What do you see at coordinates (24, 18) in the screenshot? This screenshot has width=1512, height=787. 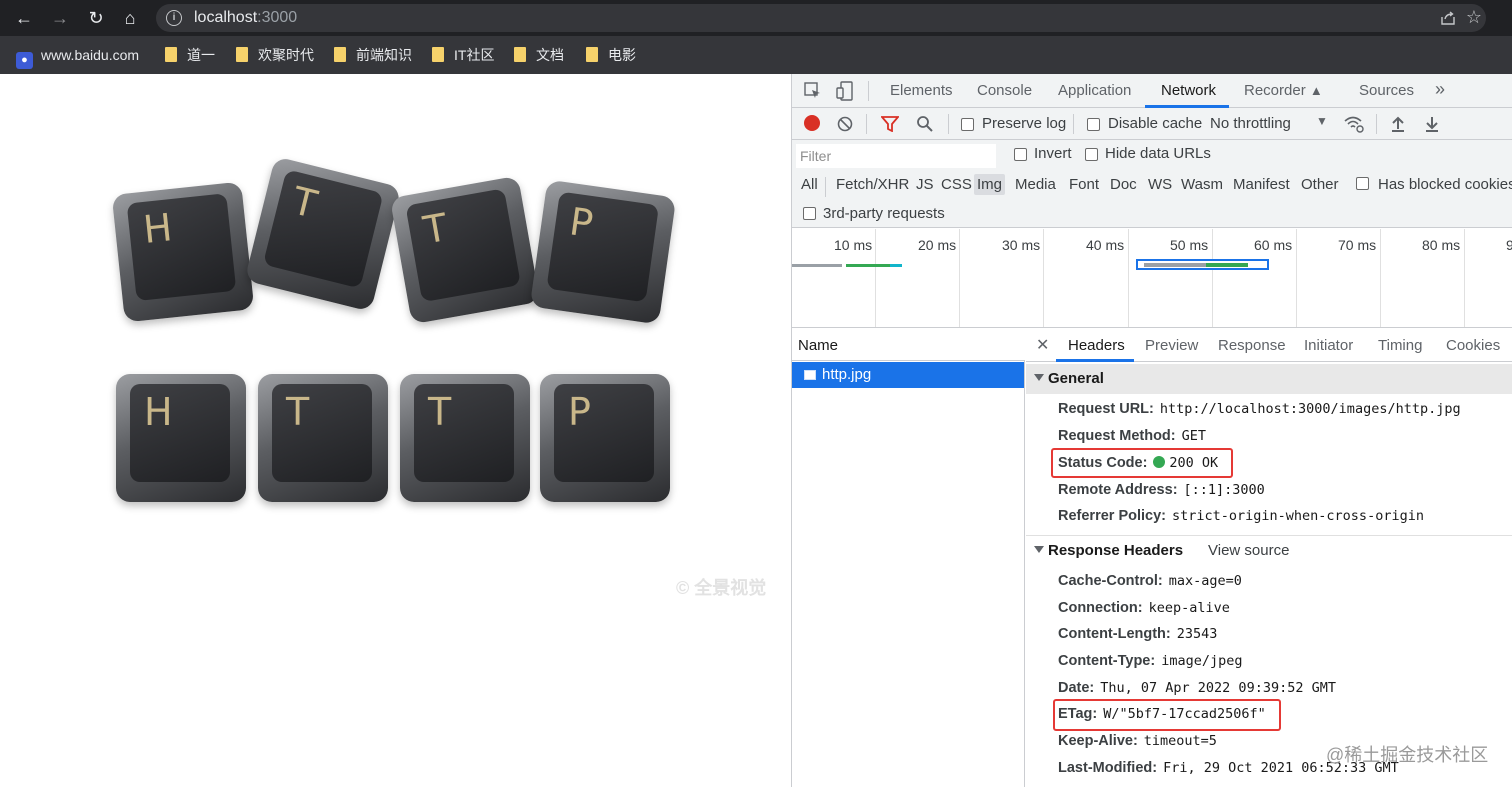 I see `back-icon: ←` at bounding box center [24, 18].